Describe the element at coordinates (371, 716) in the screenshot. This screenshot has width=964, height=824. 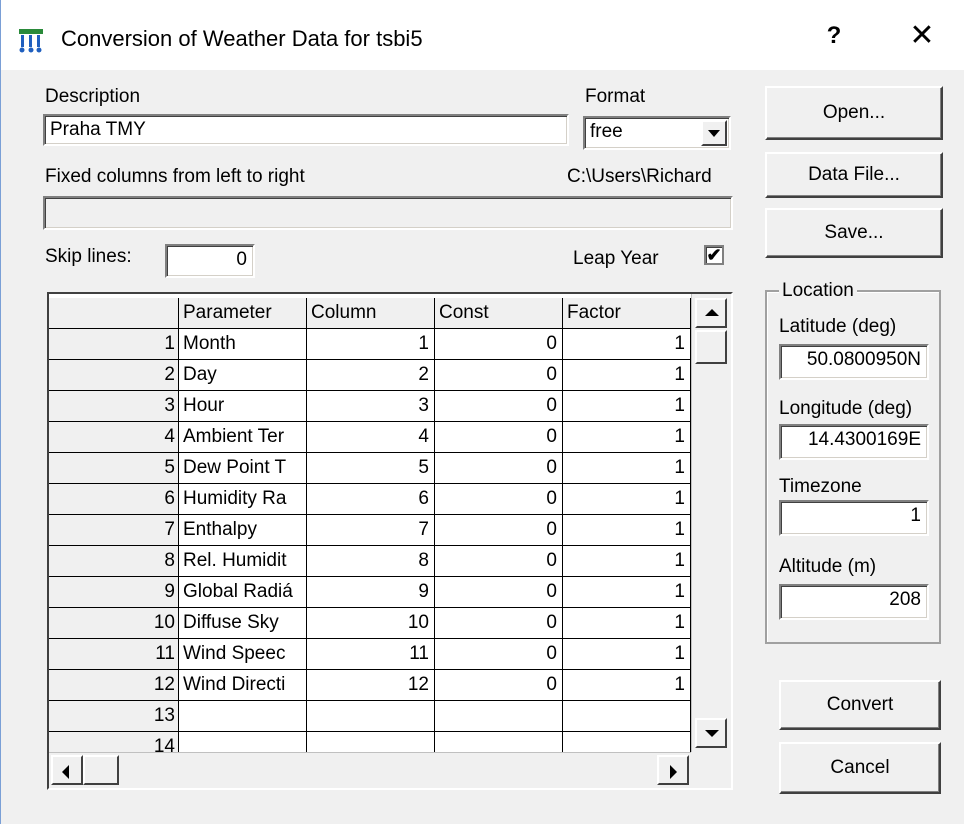
I see `column-cell` at that location.